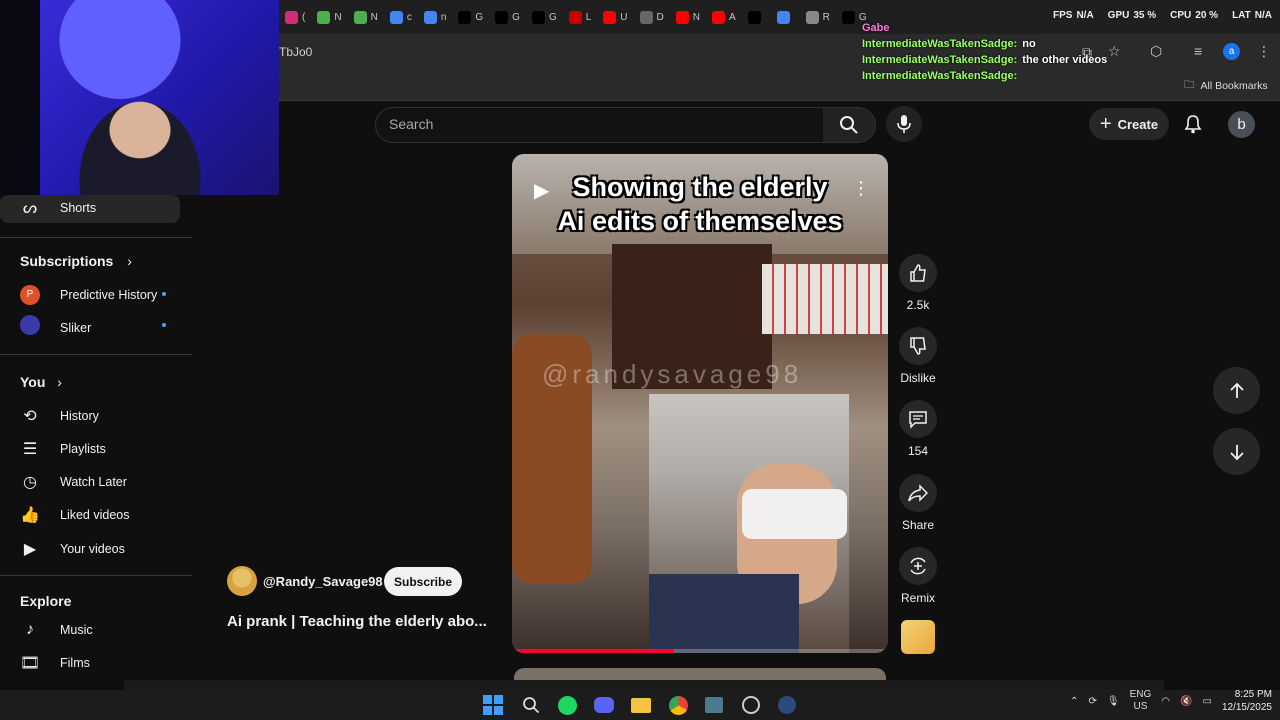 This screenshot has height=720, width=1280. I want to click on remix-label: Remix, so click(917, 598).